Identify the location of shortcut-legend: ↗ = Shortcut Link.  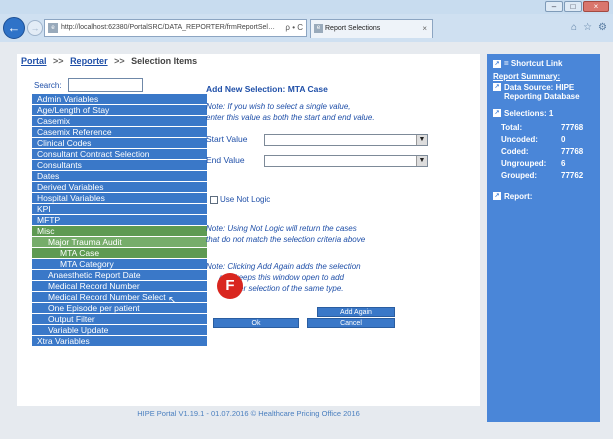
(528, 63).